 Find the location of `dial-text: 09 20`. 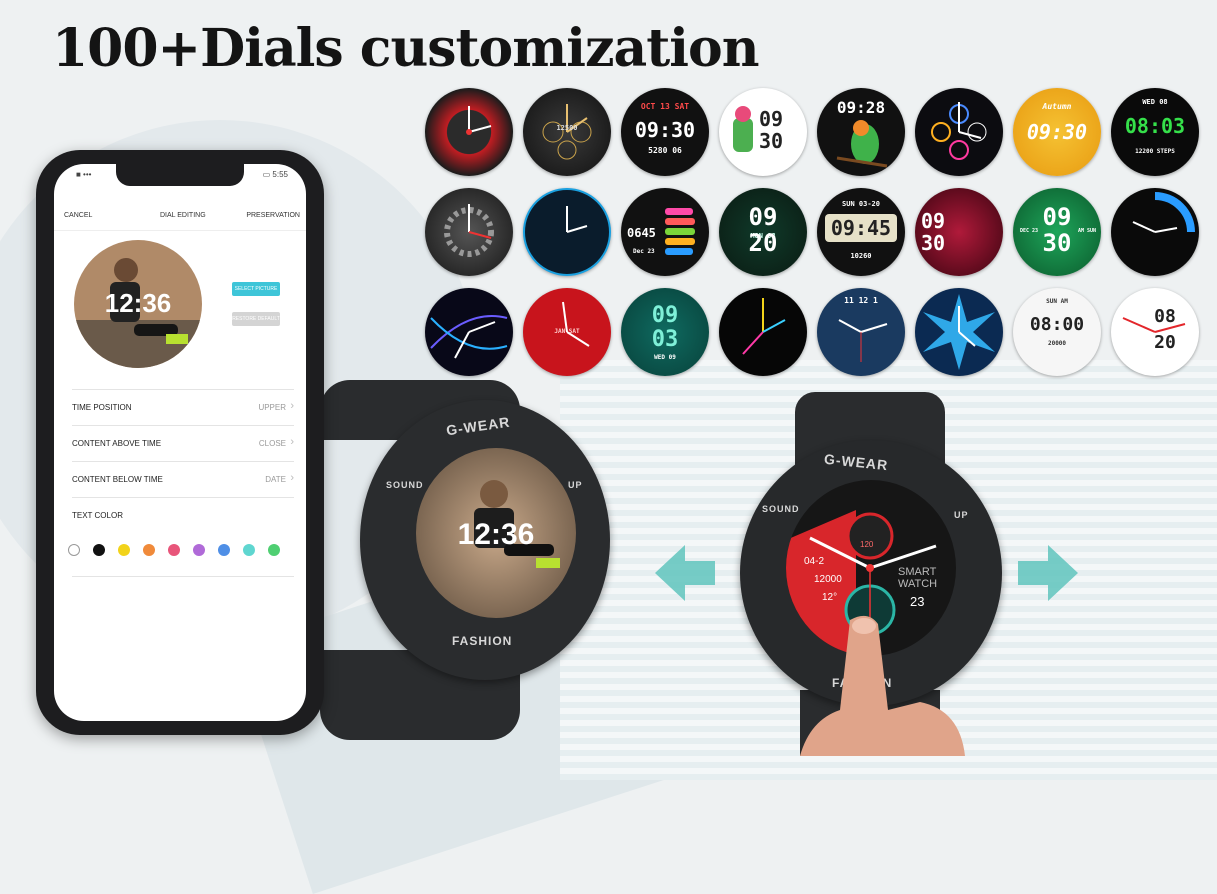

dial-text: 09 20 is located at coordinates (763, 230).